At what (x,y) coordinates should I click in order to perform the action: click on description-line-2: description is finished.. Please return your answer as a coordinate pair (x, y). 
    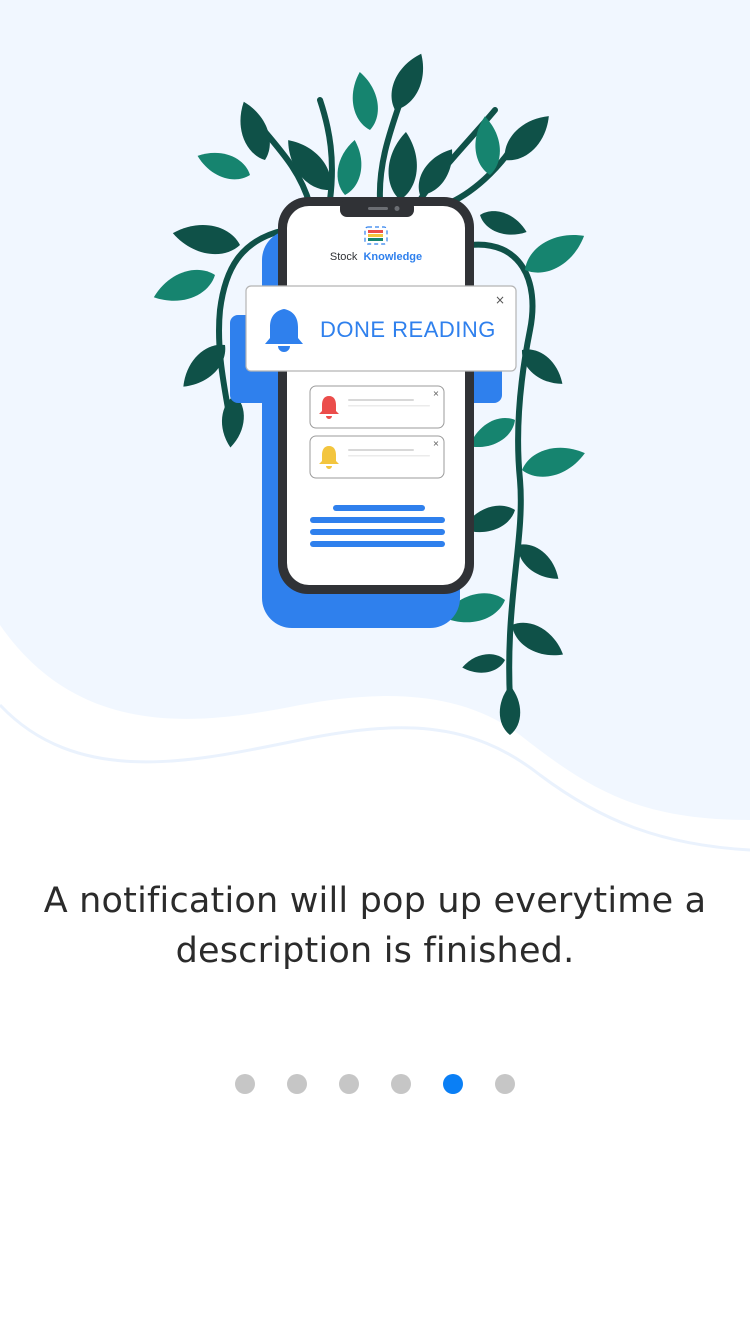
    Looking at the image, I should click on (375, 951).